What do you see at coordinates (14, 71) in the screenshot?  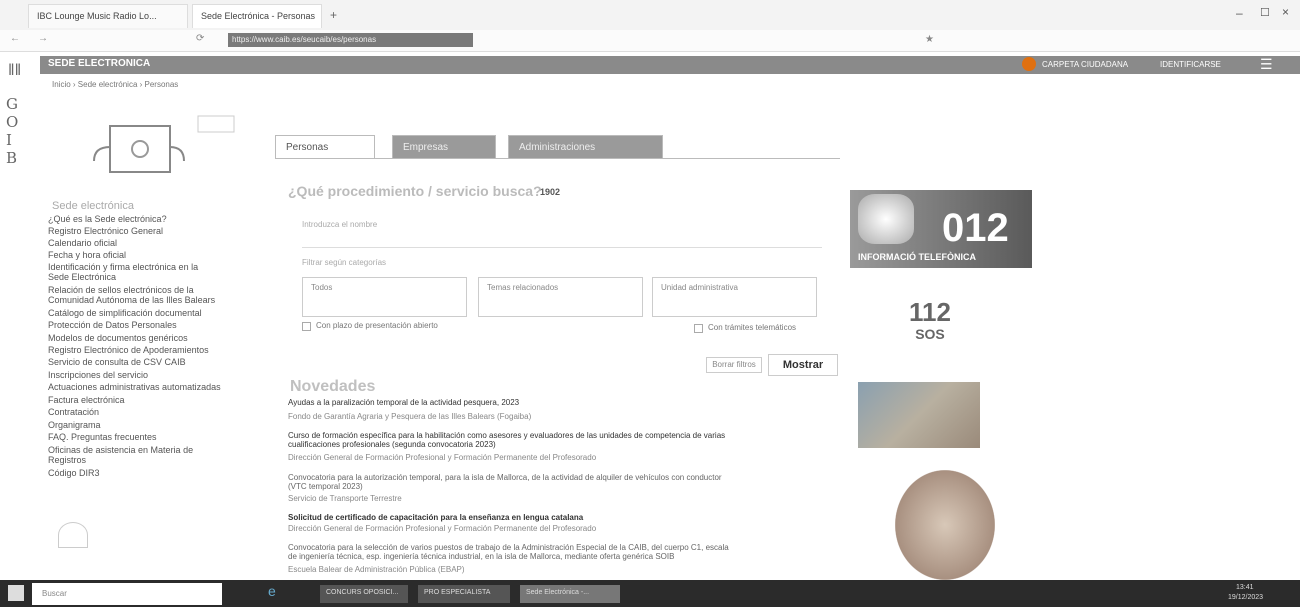 I see `menu-icon: ǁǁ` at bounding box center [14, 71].